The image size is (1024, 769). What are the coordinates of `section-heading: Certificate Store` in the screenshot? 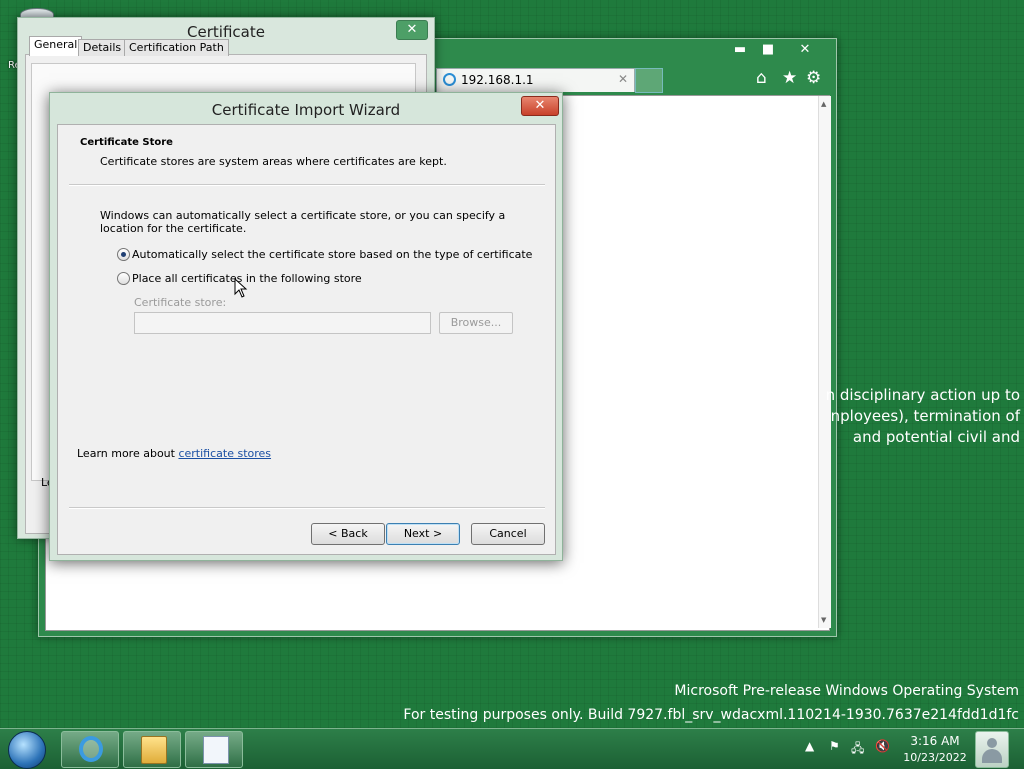 It's located at (126, 142).